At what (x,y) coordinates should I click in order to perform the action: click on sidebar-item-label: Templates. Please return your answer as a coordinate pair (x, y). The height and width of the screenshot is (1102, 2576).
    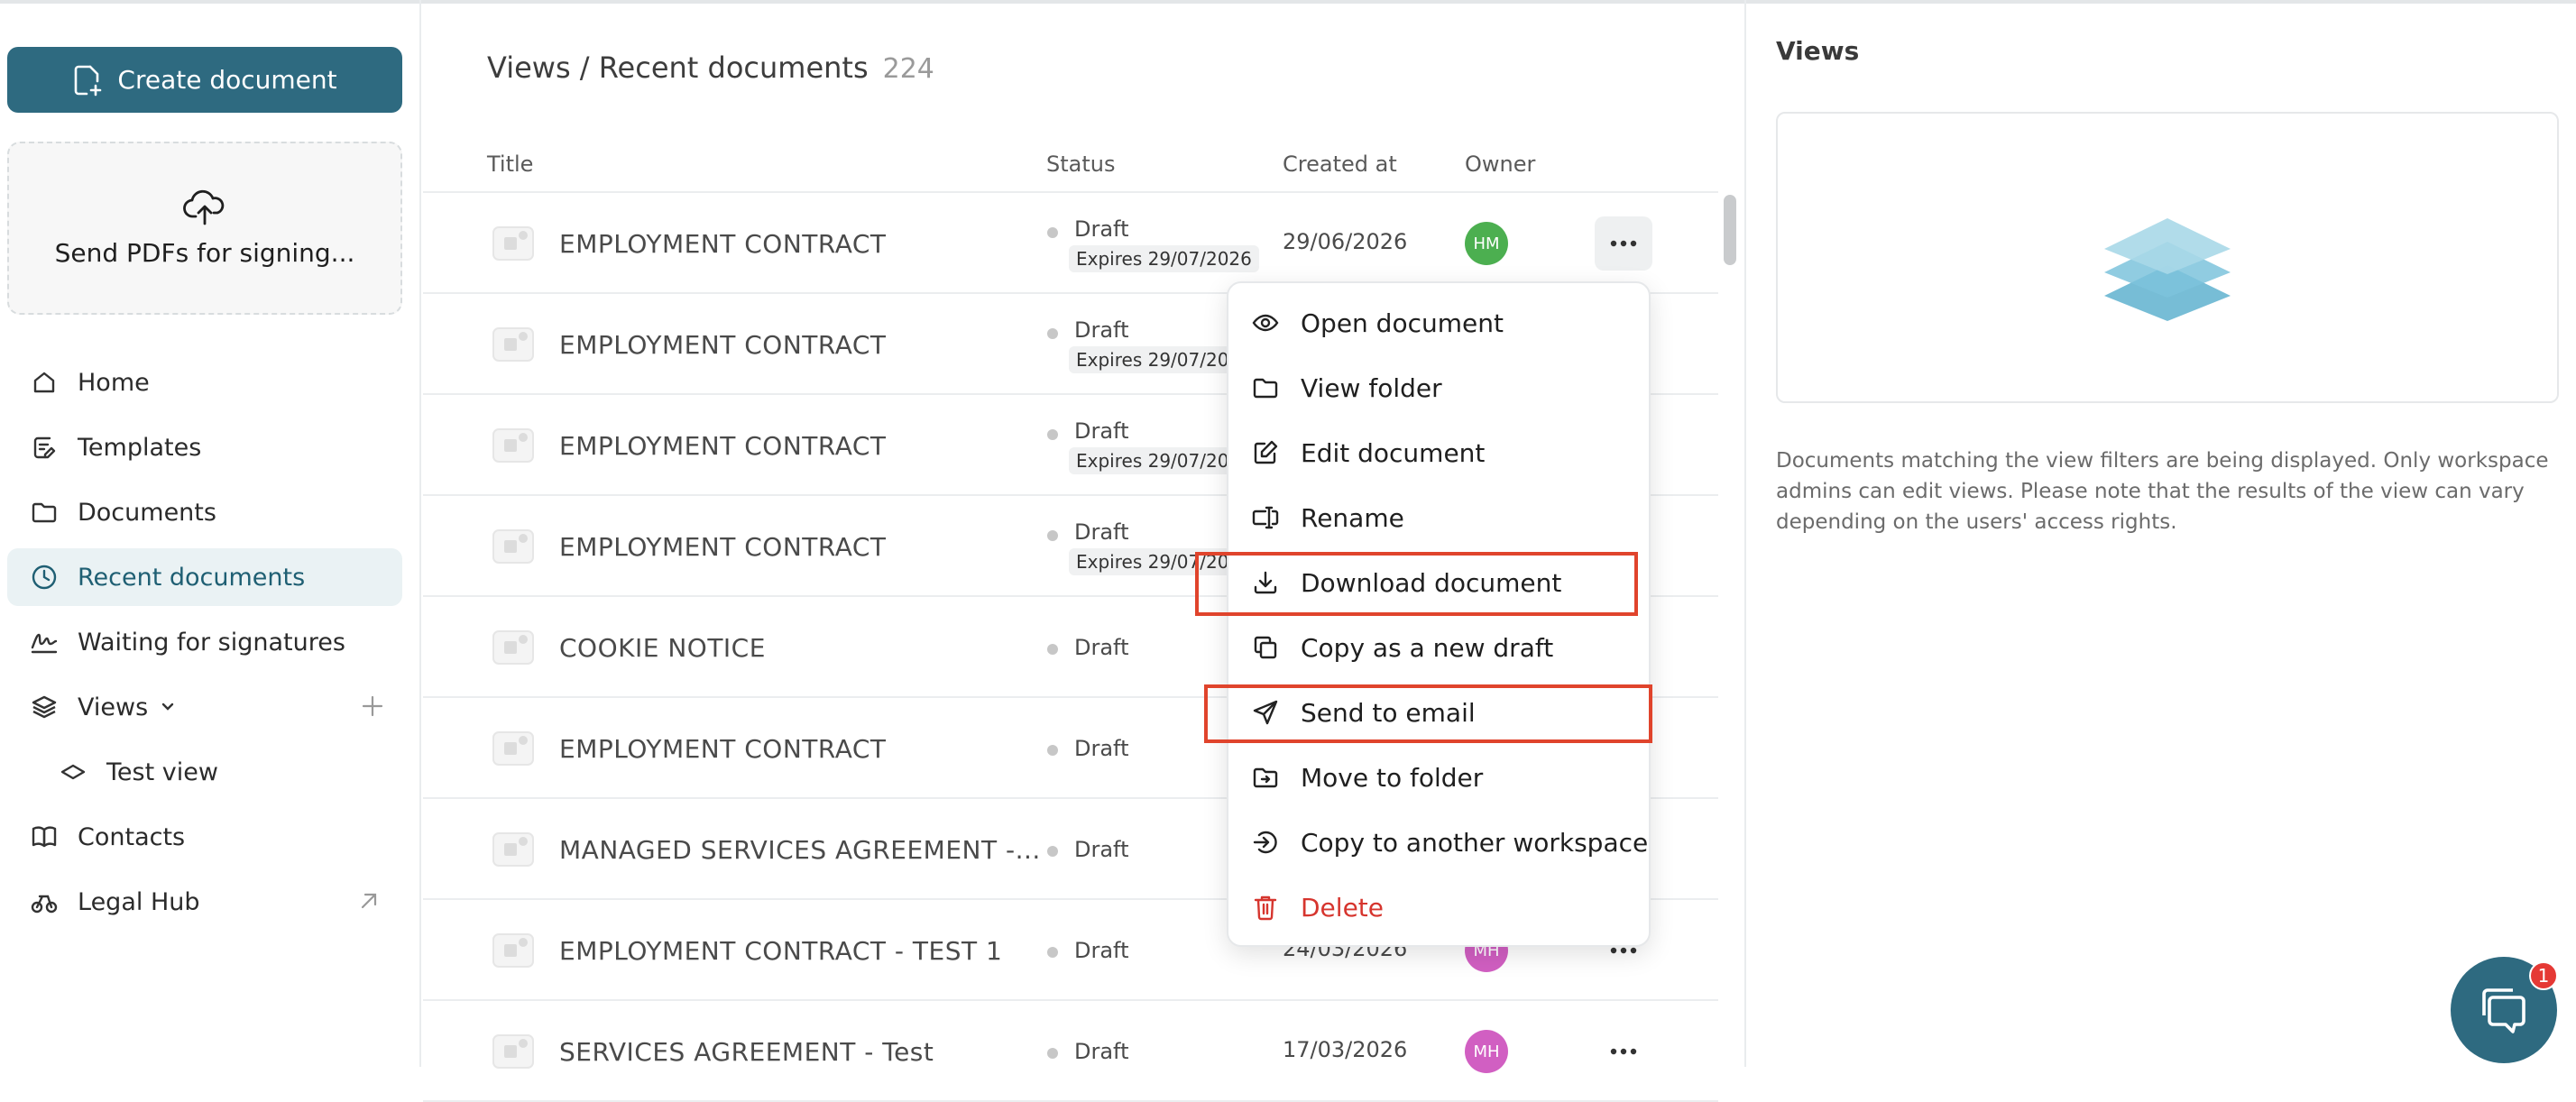
    Looking at the image, I should click on (140, 447).